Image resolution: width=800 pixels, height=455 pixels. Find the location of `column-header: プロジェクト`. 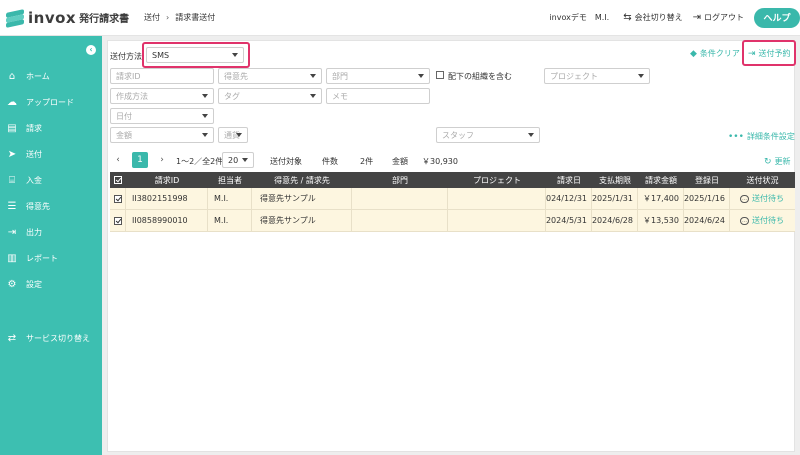

column-header: プロジェクト is located at coordinates (497, 180).